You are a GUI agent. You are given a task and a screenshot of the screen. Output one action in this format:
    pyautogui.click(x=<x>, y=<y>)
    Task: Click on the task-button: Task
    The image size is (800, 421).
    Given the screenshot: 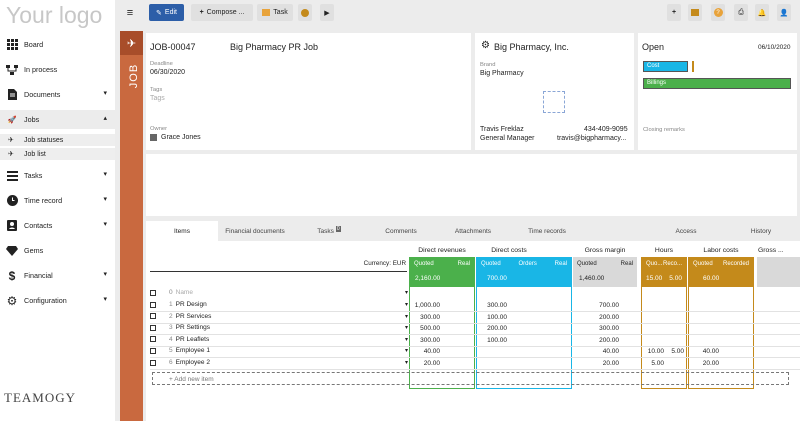 What is the action you would take?
    pyautogui.click(x=275, y=12)
    